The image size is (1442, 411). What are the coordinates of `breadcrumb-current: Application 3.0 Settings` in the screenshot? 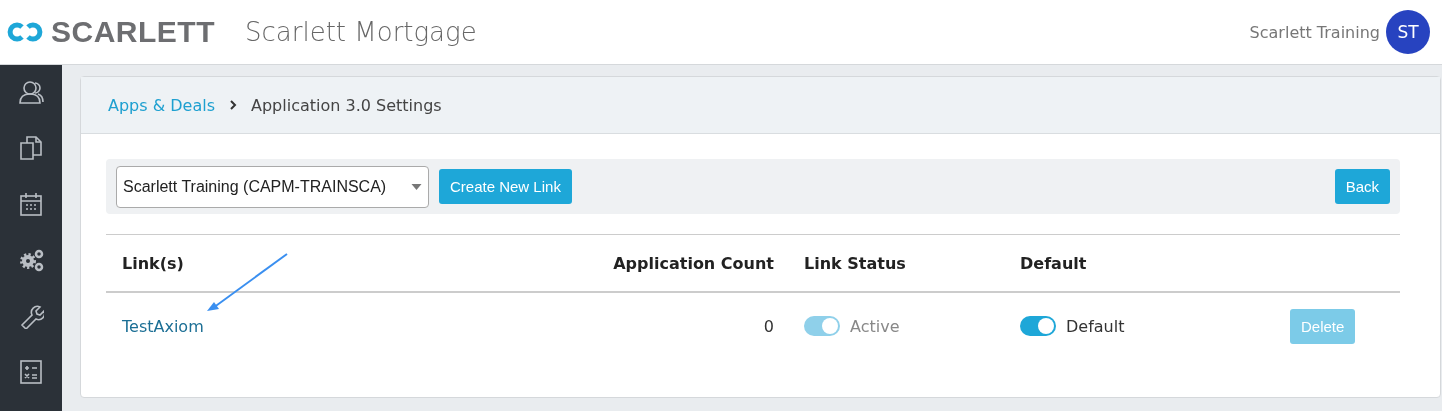 It's located at (346, 105).